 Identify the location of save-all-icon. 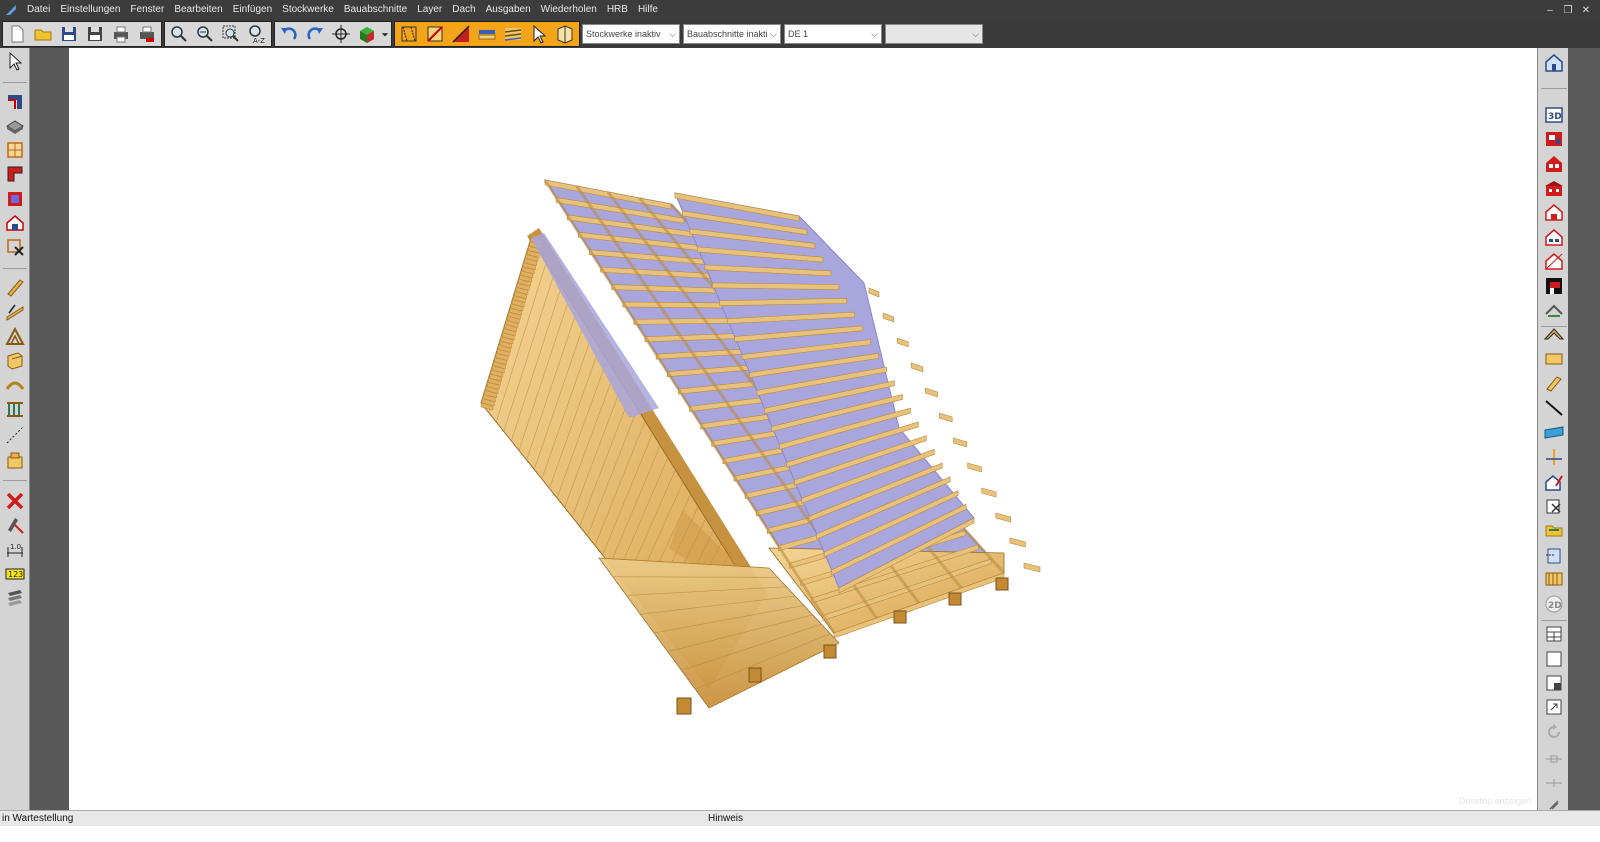
(95, 34).